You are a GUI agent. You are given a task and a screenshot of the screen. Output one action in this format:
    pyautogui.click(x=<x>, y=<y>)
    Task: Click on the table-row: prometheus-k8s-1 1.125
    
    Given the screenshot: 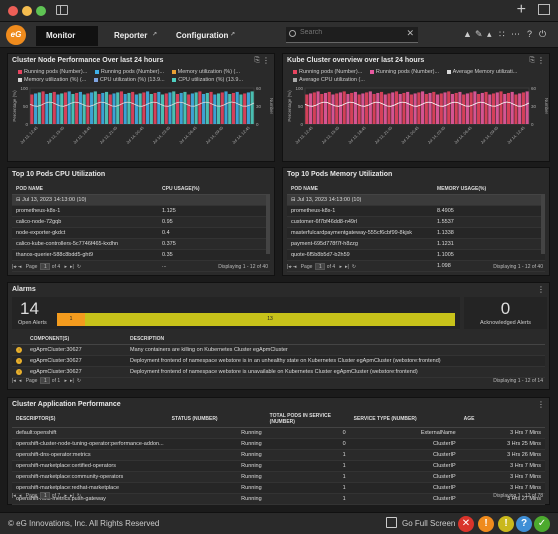 What is the action you would take?
    pyautogui.click(x=141, y=211)
    